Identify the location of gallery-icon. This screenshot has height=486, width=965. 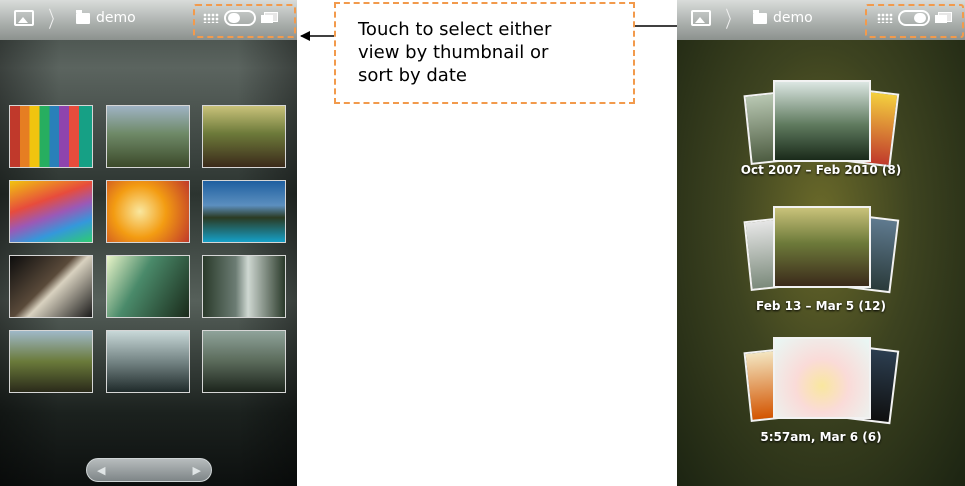
(701, 18).